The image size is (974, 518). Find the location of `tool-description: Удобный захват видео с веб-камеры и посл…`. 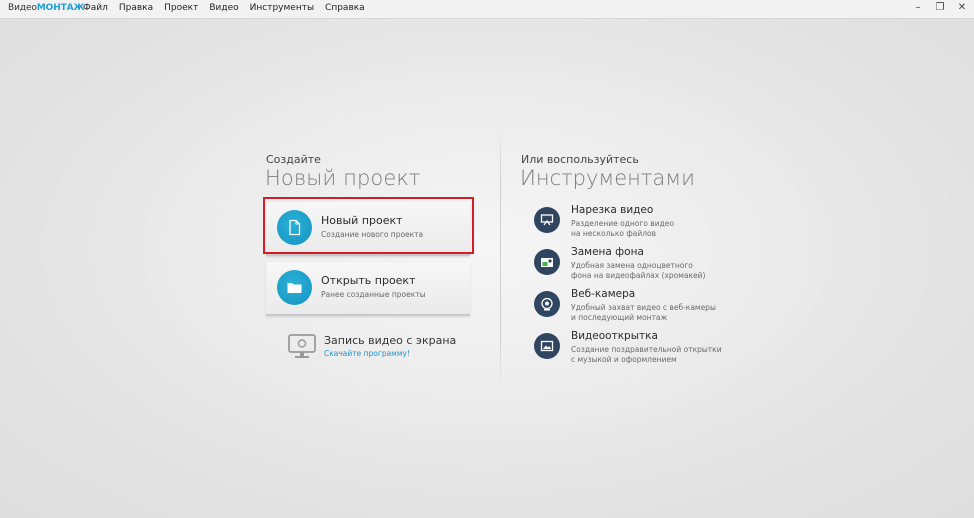

tool-description: Удобный захват видео с веб-камеры и посл… is located at coordinates (643, 312).